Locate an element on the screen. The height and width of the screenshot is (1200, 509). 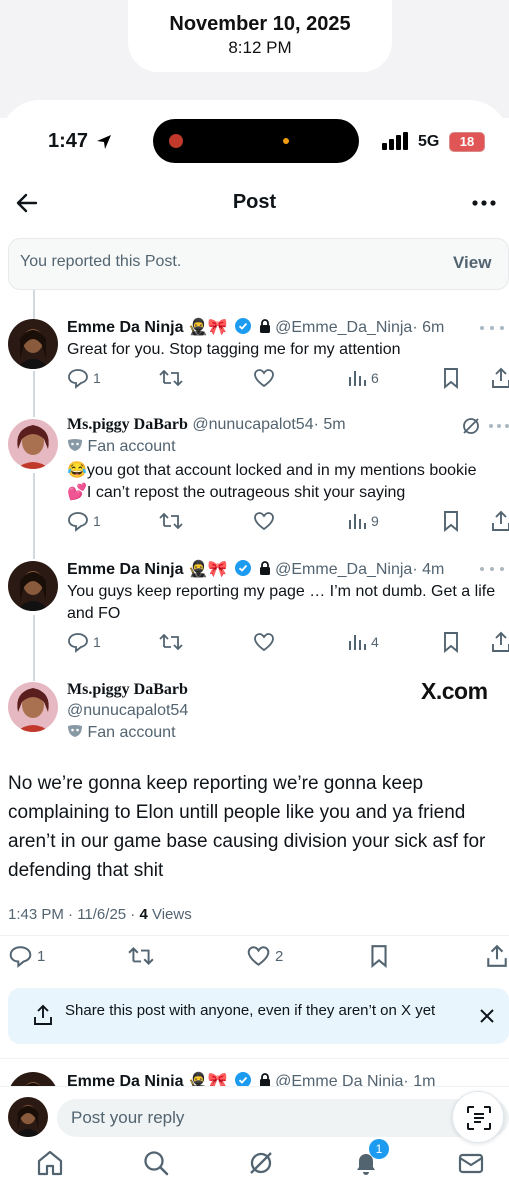
dynamic-island is located at coordinates (256, 141).